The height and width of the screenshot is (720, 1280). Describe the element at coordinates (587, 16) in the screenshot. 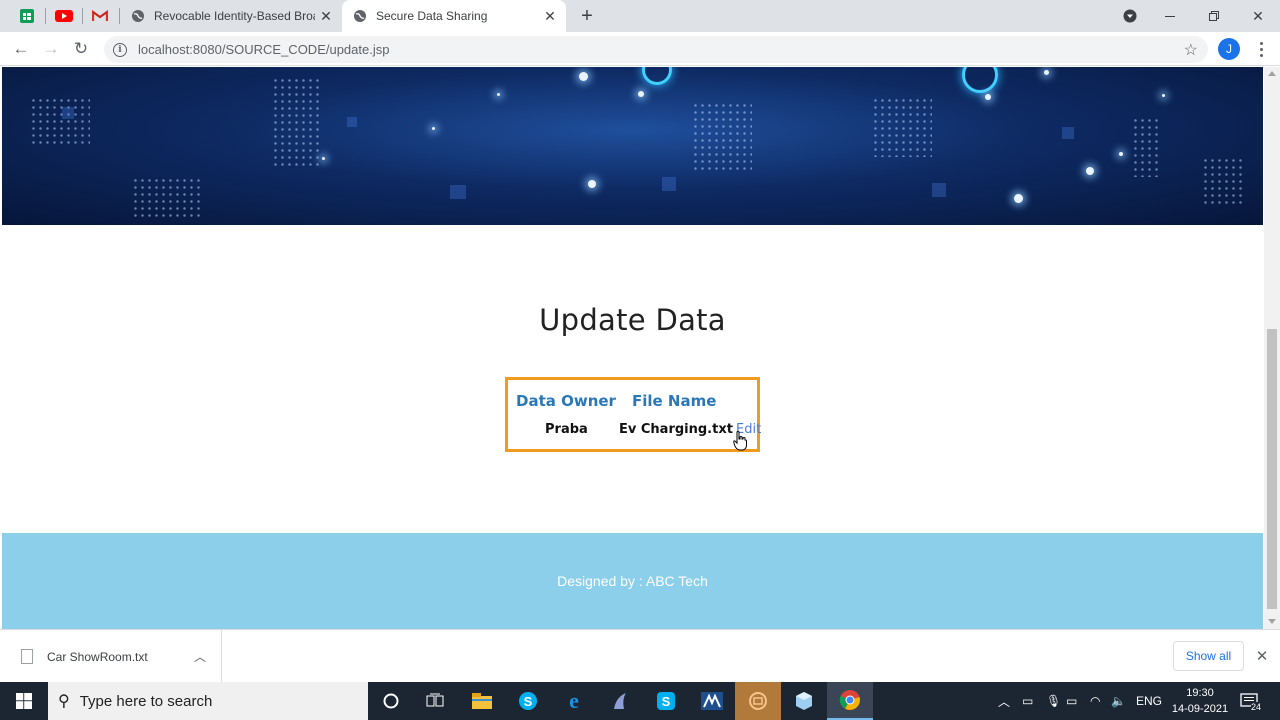

I see `new-tab-button: +` at that location.